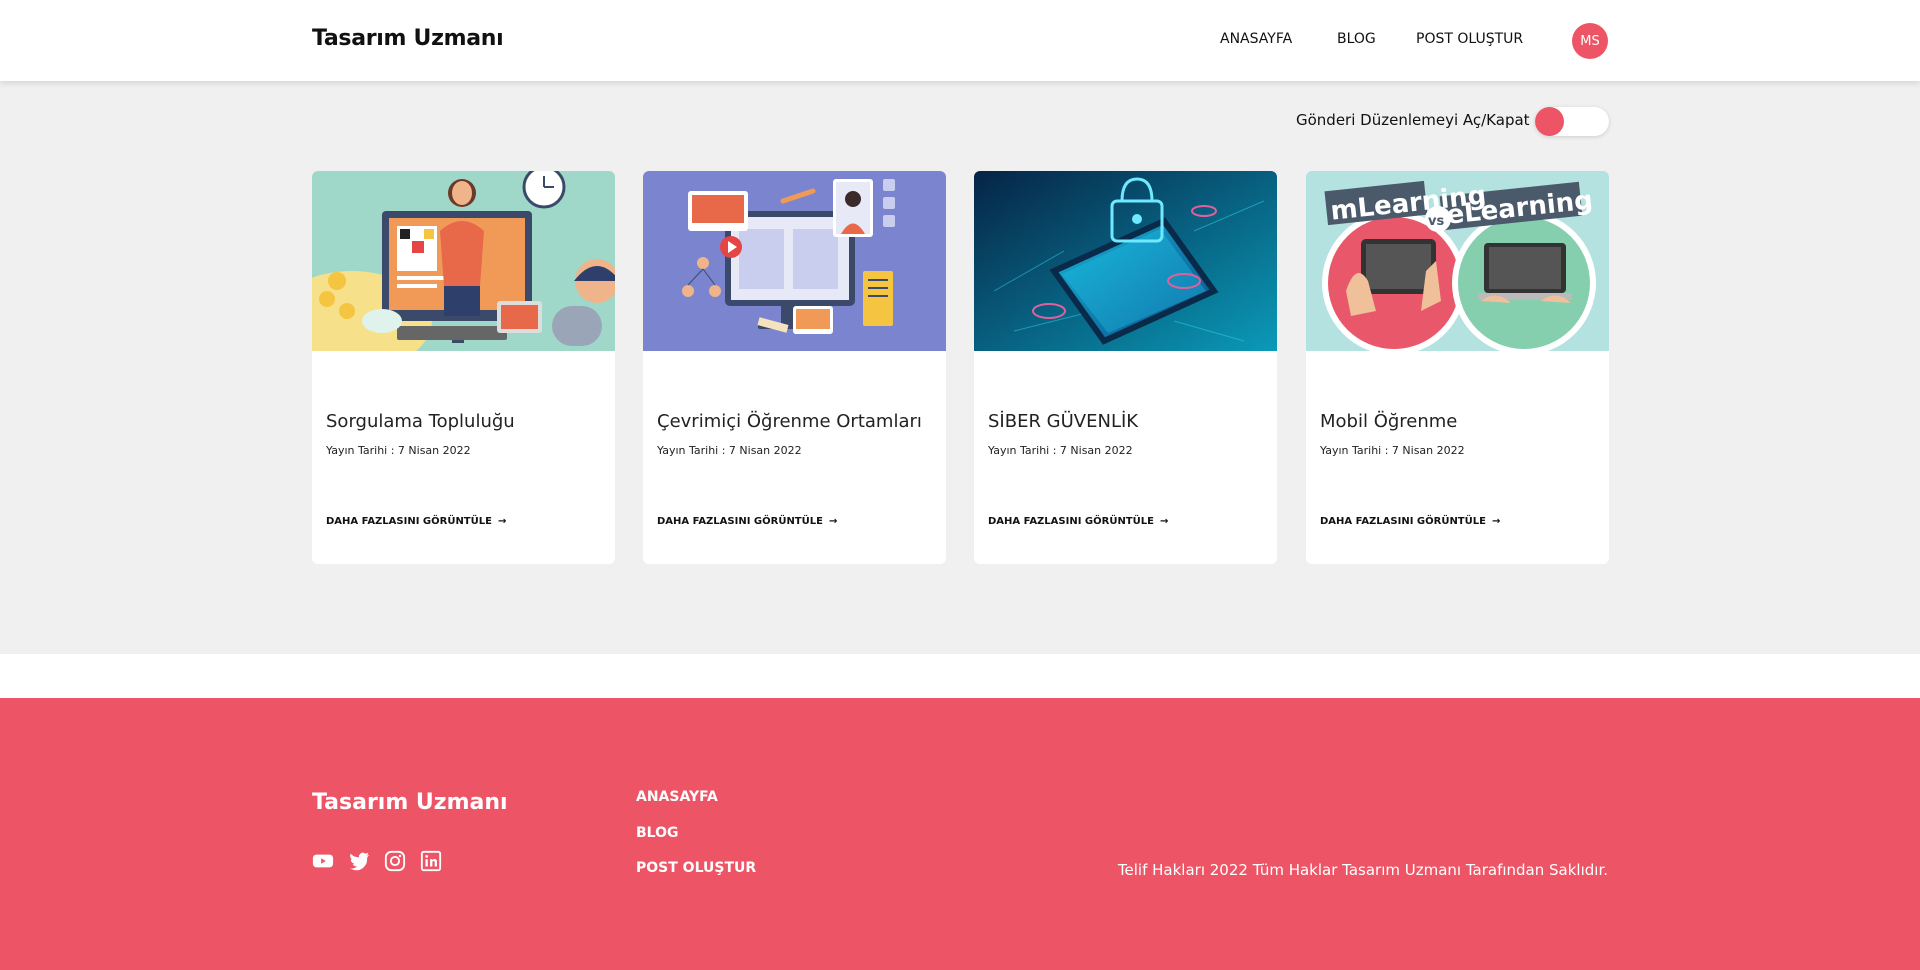 This screenshot has height=970, width=1920. I want to click on footer-link-anasayfa: ANASAYFA, so click(677, 797).